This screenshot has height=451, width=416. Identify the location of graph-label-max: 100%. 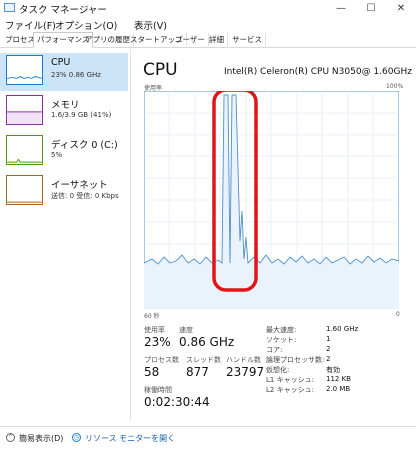
(395, 86).